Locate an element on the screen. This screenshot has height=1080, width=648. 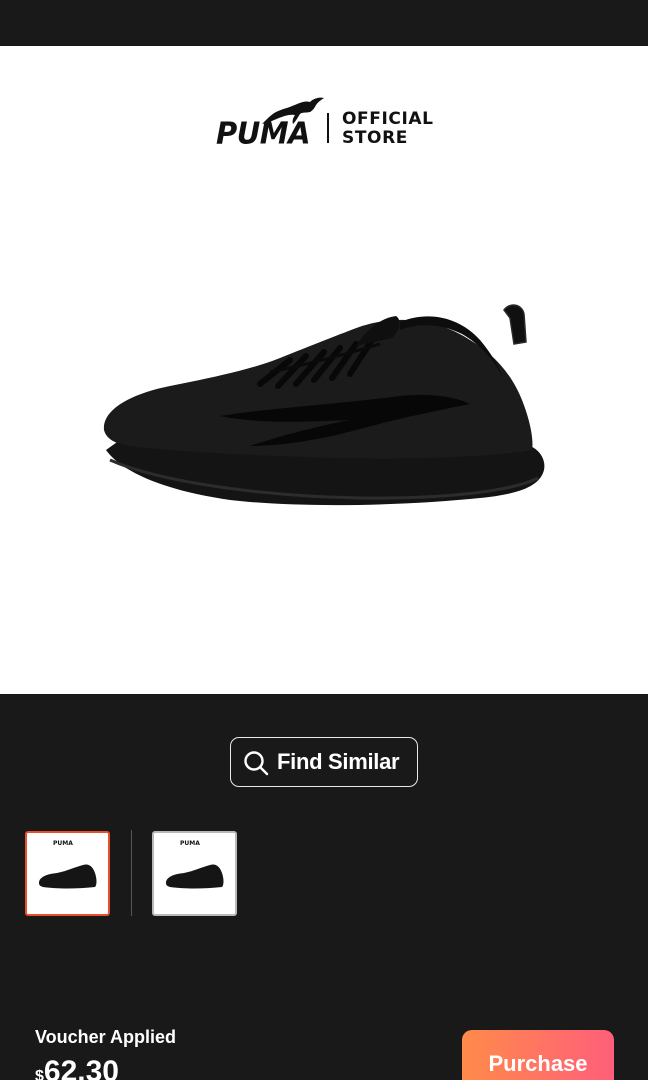
thumbnail-2: PUMA is located at coordinates (194, 873).